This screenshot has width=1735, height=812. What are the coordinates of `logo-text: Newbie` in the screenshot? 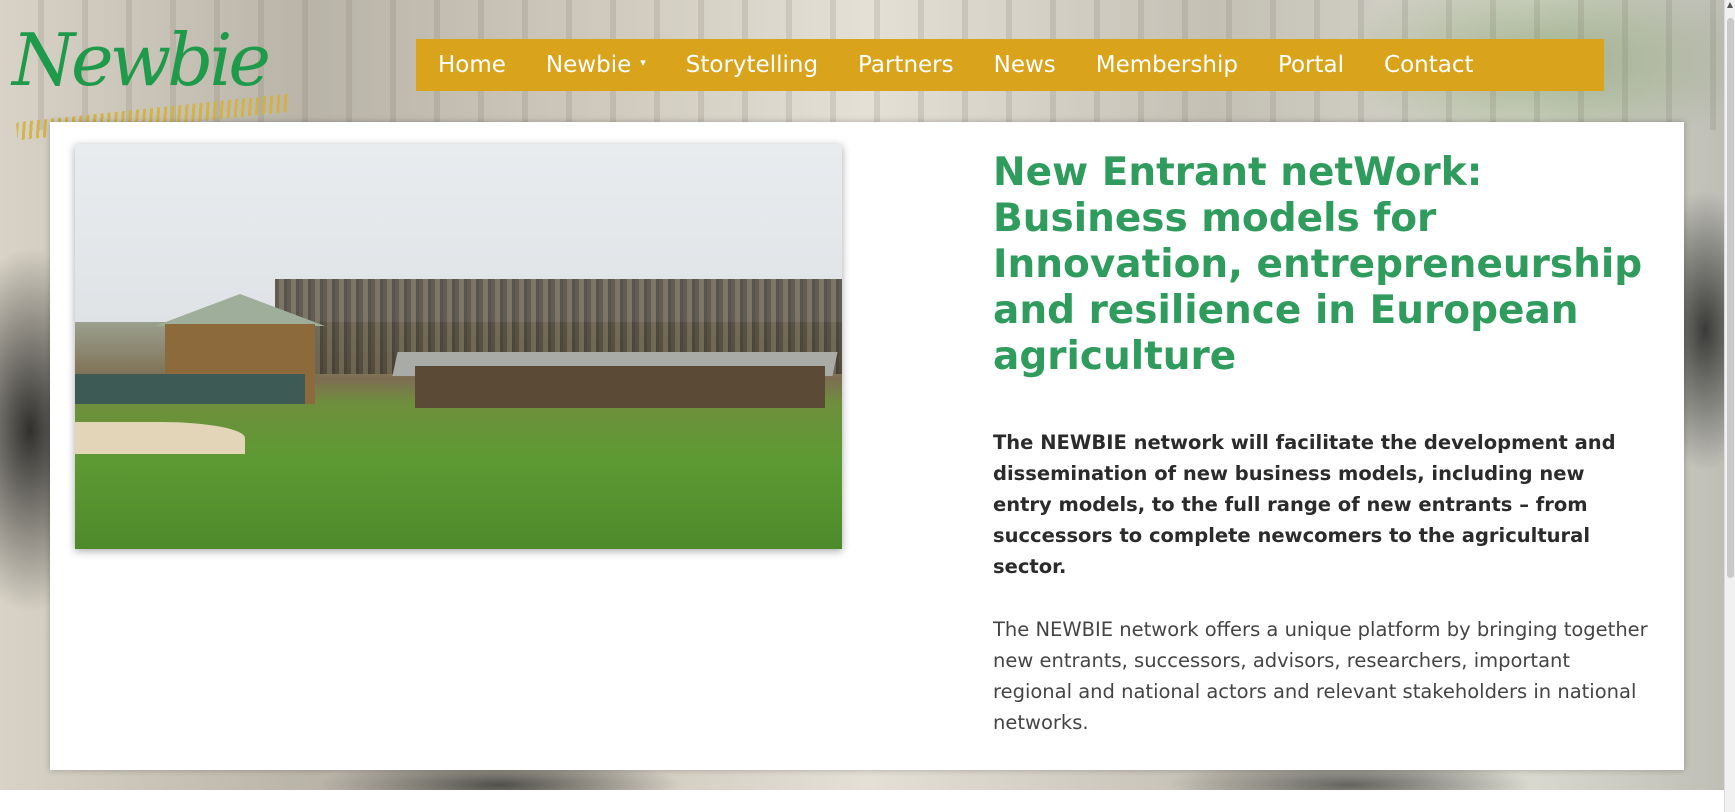 It's located at (141, 60).